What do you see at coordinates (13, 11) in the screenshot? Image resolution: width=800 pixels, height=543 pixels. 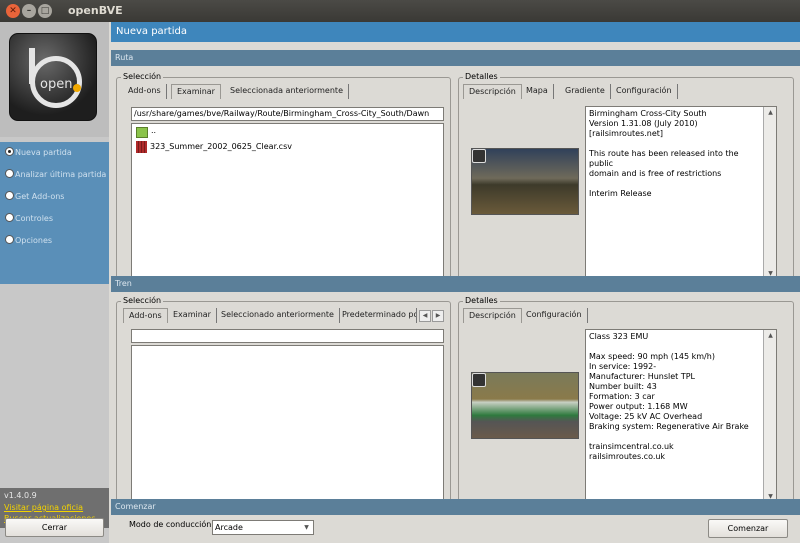 I see `close-window-icon: ✕` at bounding box center [13, 11].